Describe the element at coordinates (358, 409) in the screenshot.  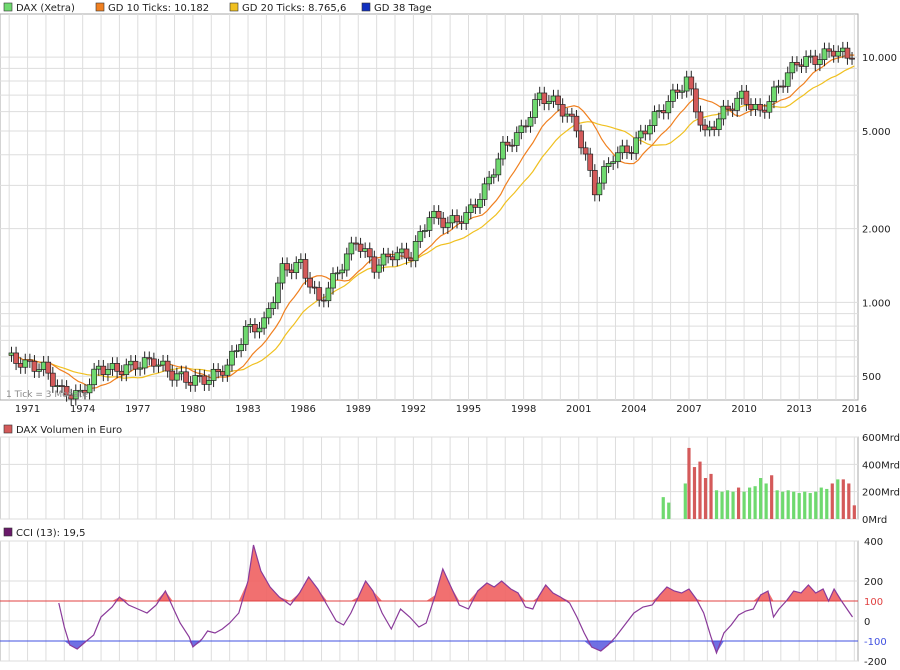
I see `price-x-tick-label: 1989` at that location.